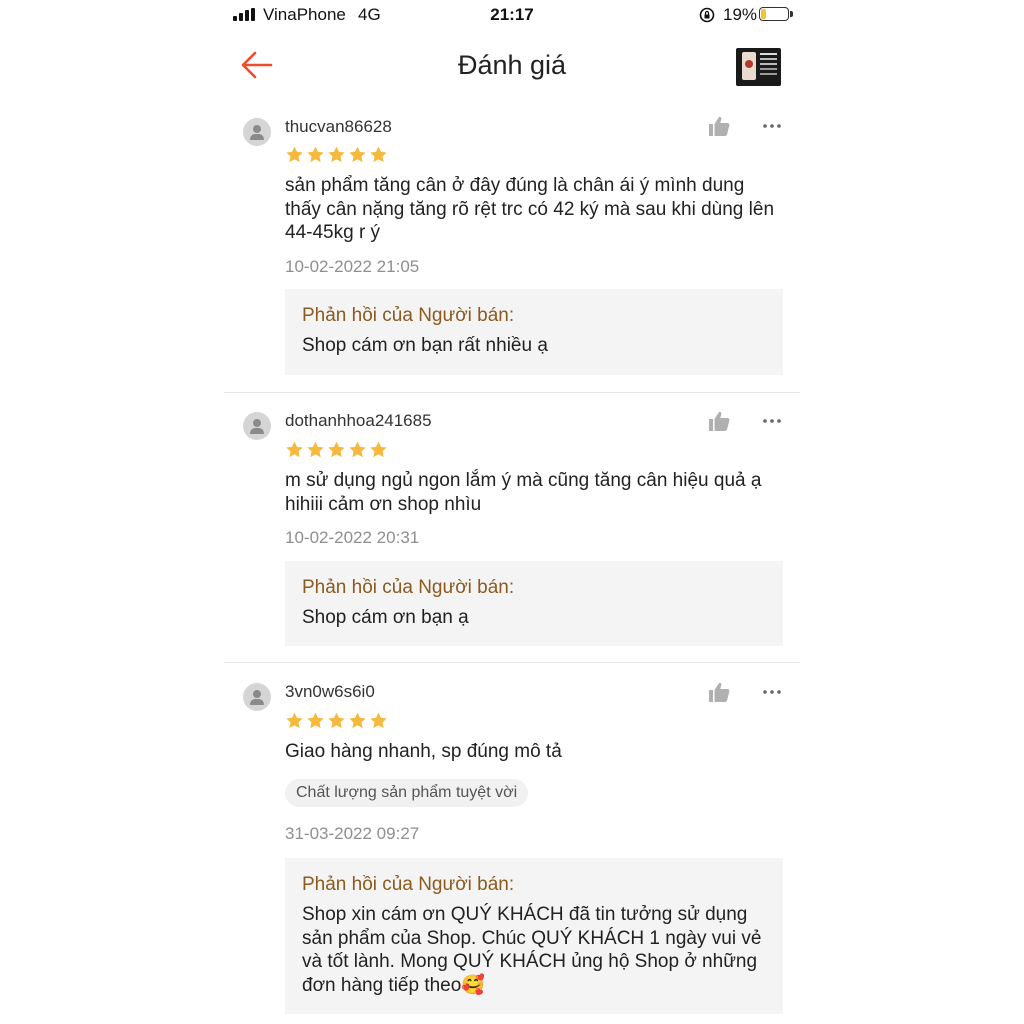  Describe the element at coordinates (512, 15) in the screenshot. I see `status-bar: VinaPhone 4G 21:17 19%` at that location.